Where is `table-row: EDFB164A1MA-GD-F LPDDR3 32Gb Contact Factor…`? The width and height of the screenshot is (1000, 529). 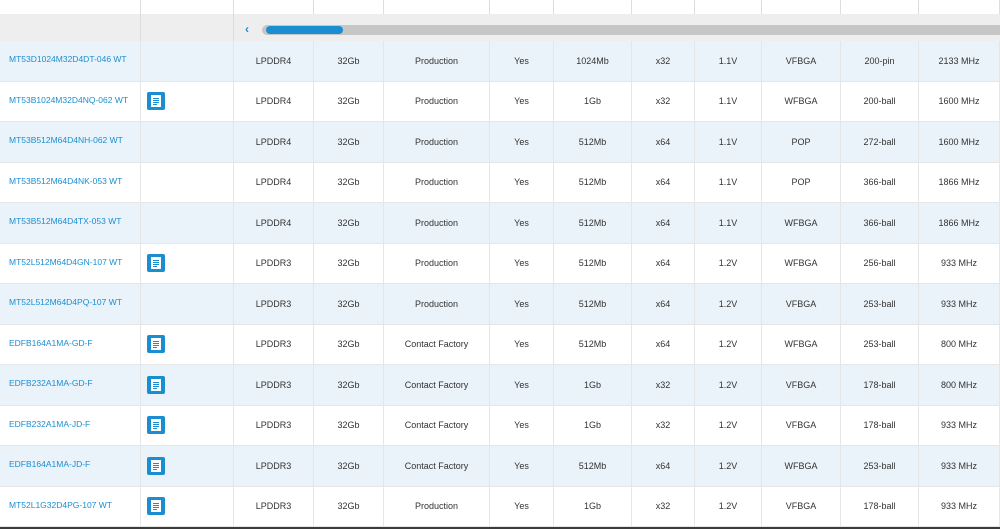 table-row: EDFB164A1MA-GD-F LPDDR3 32Gb Contact Factor… is located at coordinates (500, 344).